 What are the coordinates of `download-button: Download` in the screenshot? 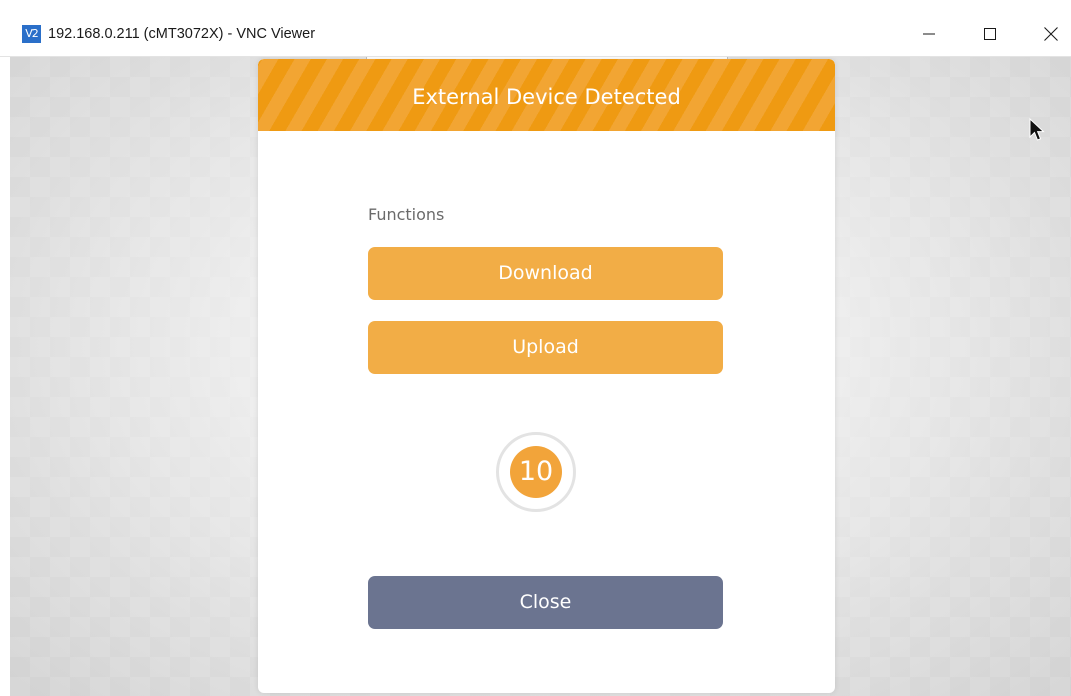 It's located at (545, 273).